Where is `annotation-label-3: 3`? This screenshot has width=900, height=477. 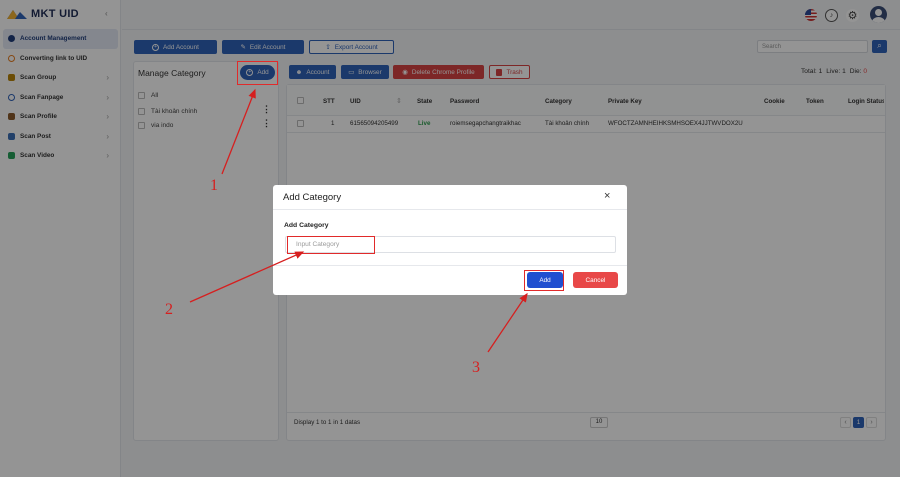 annotation-label-3: 3 is located at coordinates (476, 367).